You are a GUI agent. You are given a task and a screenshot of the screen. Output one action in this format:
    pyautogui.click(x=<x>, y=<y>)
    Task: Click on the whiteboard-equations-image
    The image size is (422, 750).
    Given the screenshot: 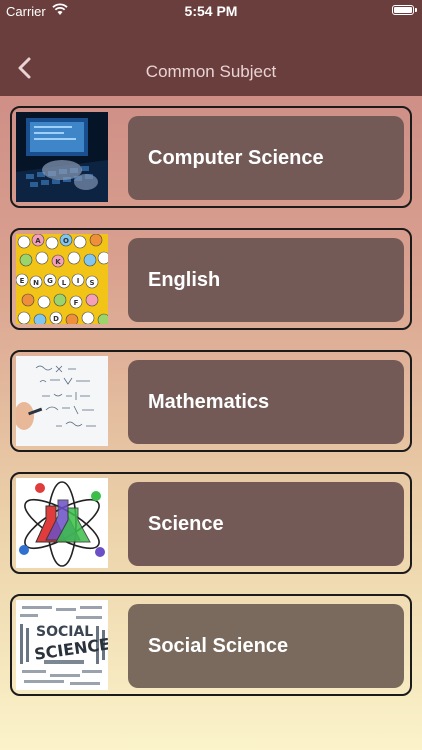 What is the action you would take?
    pyautogui.click(x=62, y=401)
    